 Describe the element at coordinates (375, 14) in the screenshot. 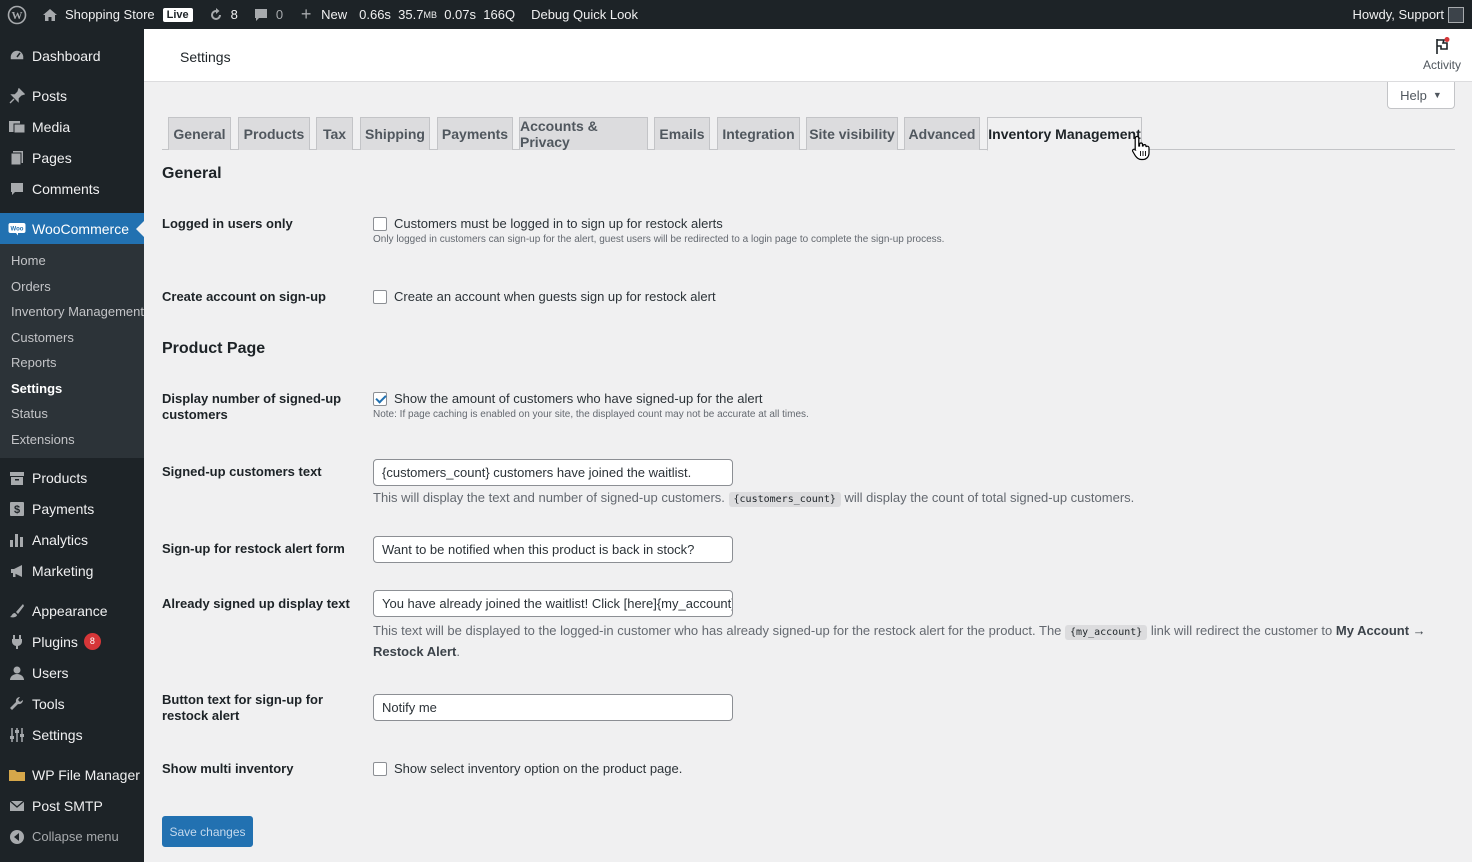

I see `perf-time: 0.66s` at that location.